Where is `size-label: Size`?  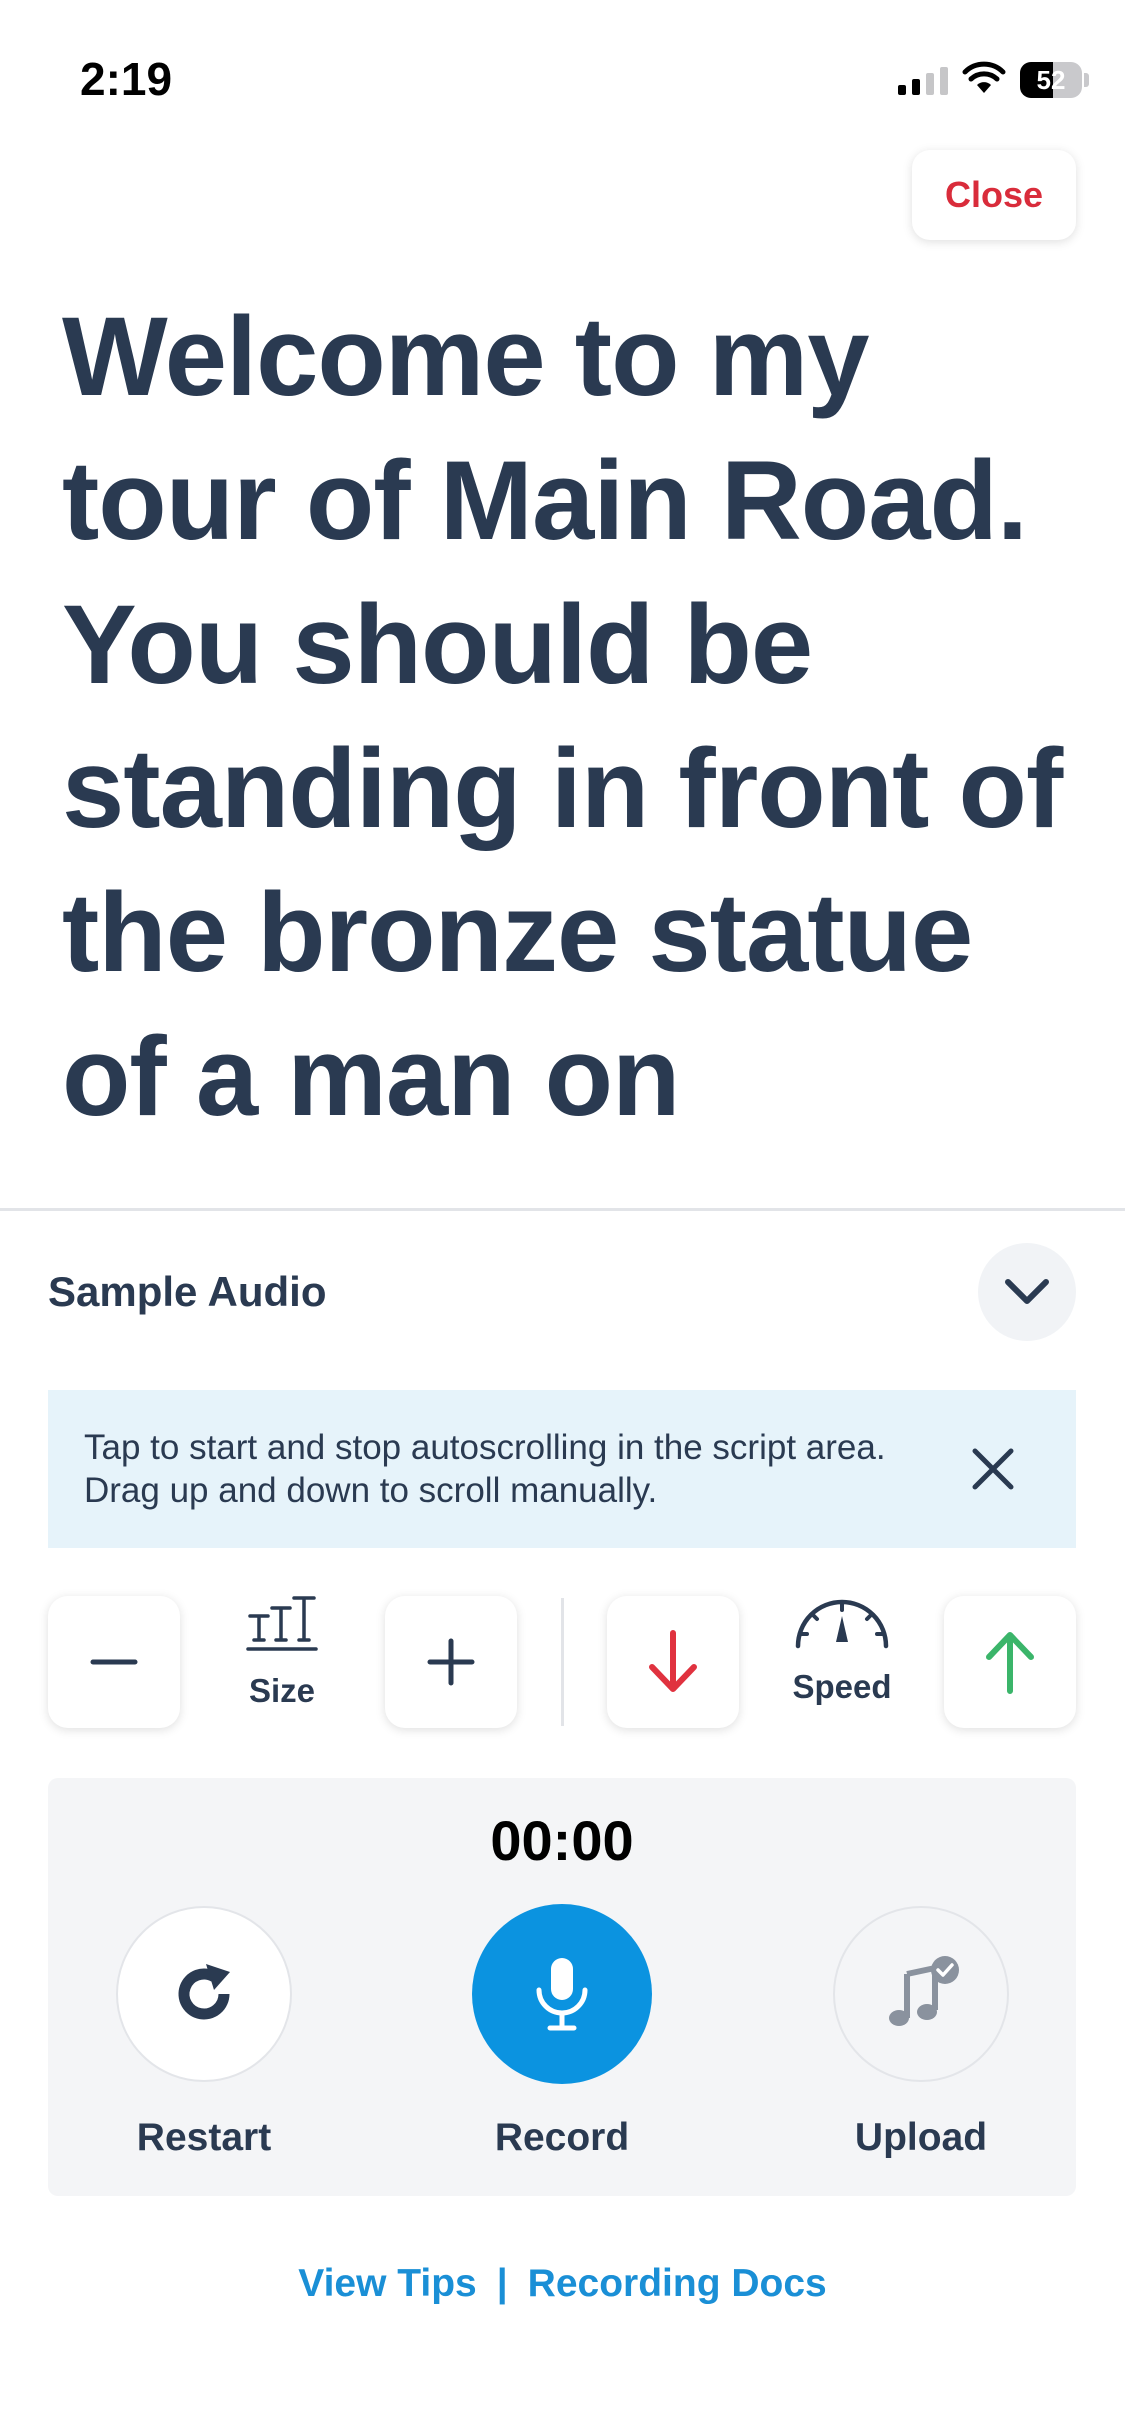 size-label: Size is located at coordinates (282, 1690).